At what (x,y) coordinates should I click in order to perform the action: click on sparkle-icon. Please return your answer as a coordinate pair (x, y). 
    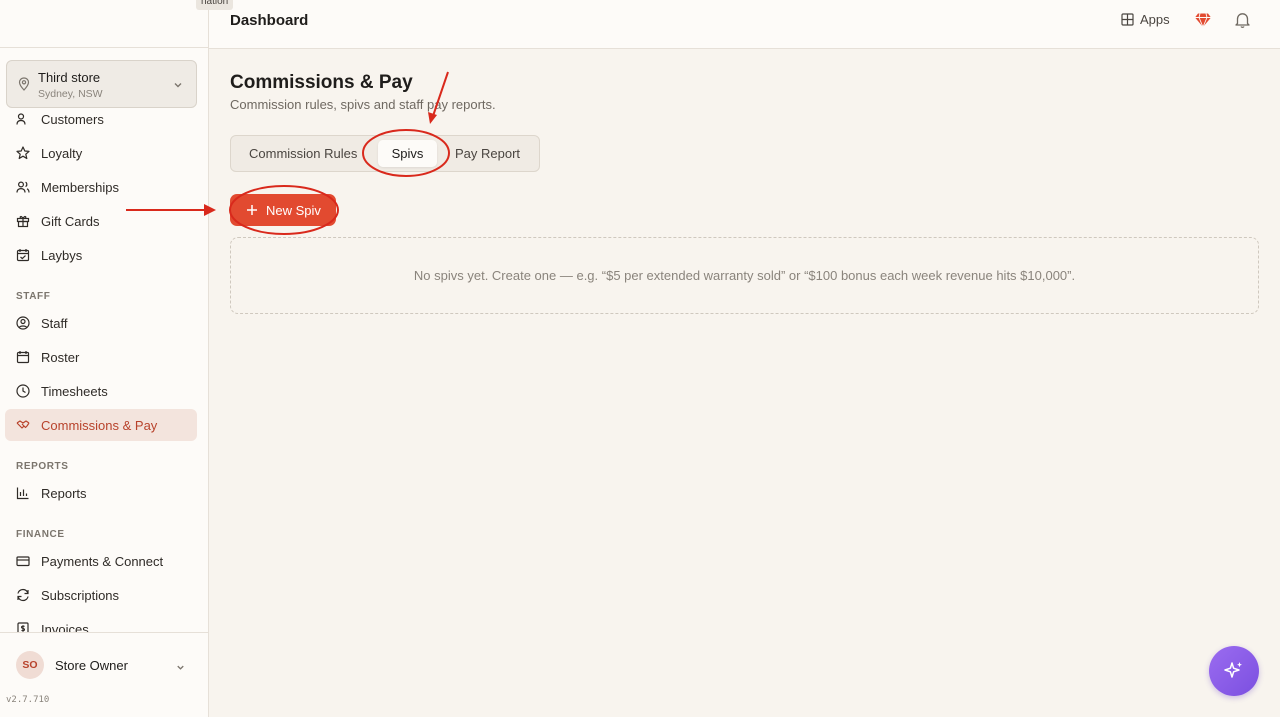
    Looking at the image, I should click on (1233, 670).